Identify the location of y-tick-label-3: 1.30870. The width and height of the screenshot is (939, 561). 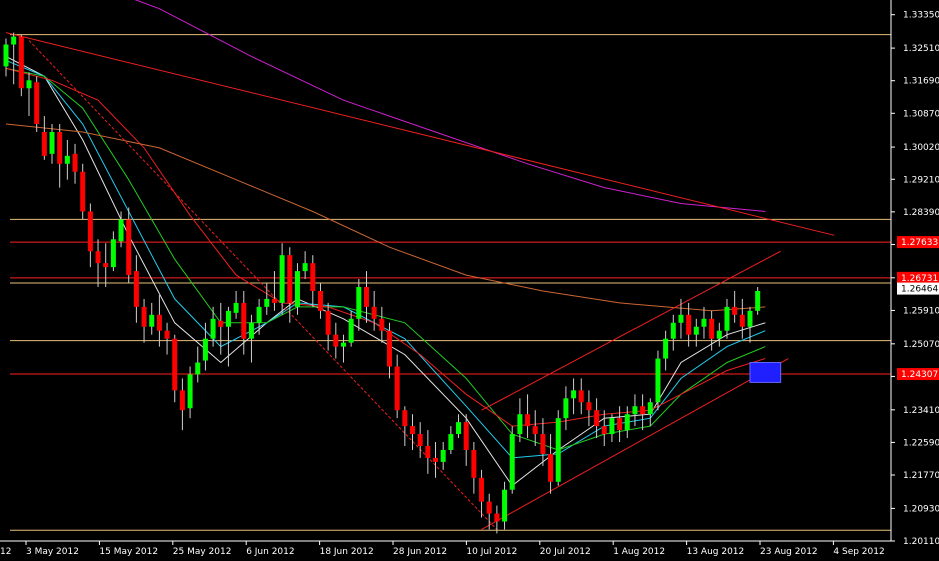
(921, 114).